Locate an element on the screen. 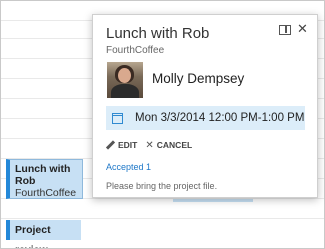 This screenshot has width=325, height=249. event-location: FourthCoffee is located at coordinates (46, 193).